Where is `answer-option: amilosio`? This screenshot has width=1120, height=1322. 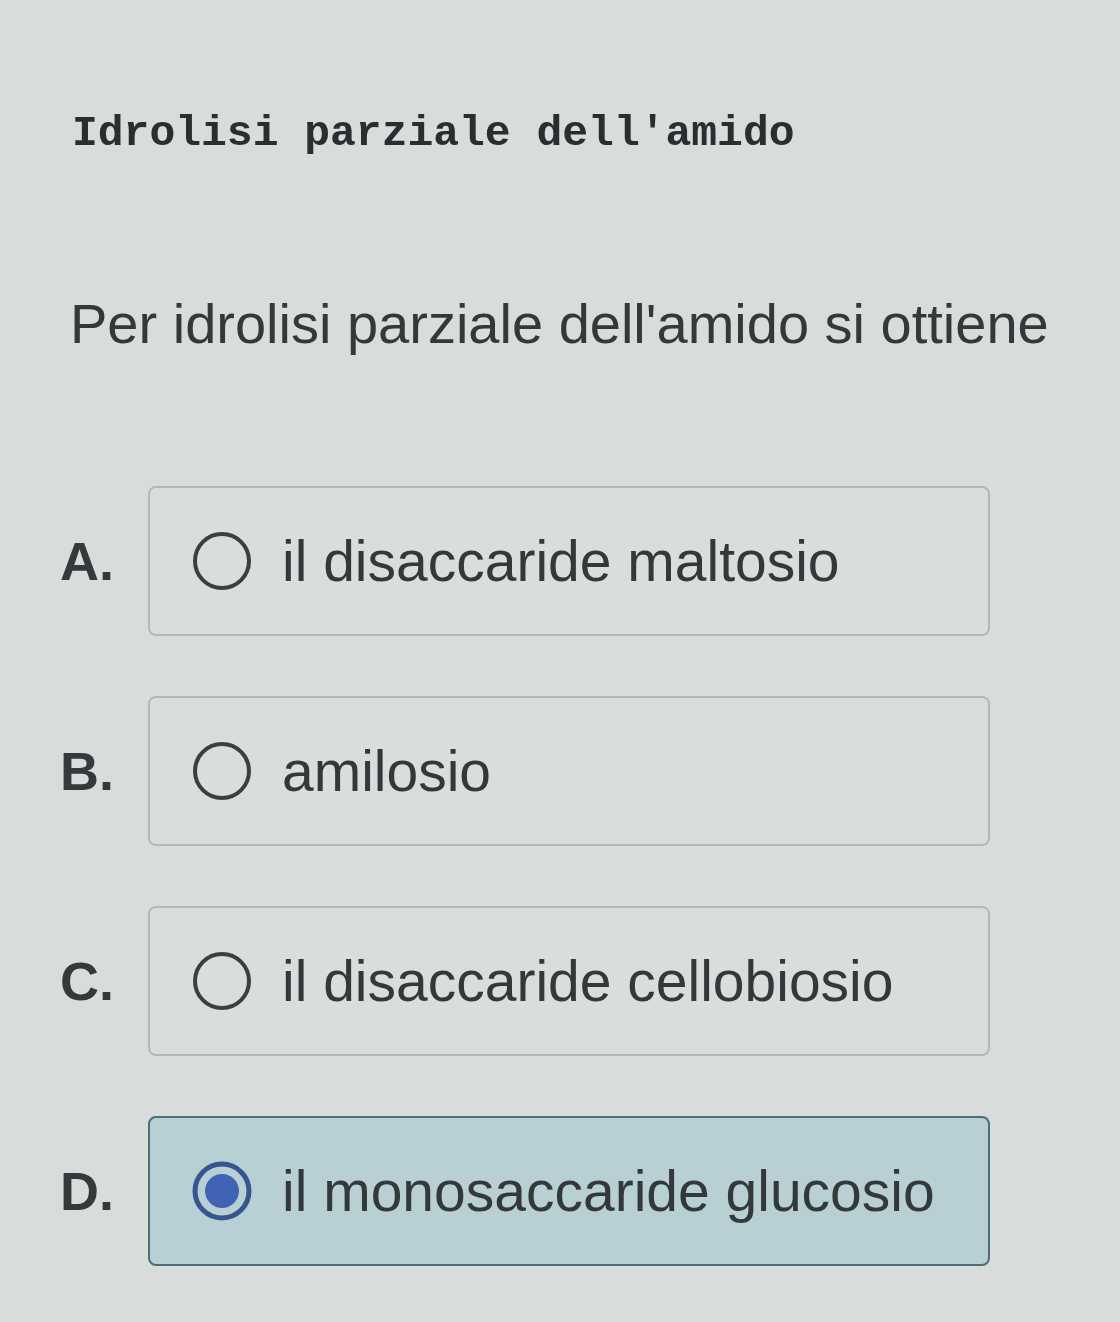
answer-option: amilosio is located at coordinates (569, 771).